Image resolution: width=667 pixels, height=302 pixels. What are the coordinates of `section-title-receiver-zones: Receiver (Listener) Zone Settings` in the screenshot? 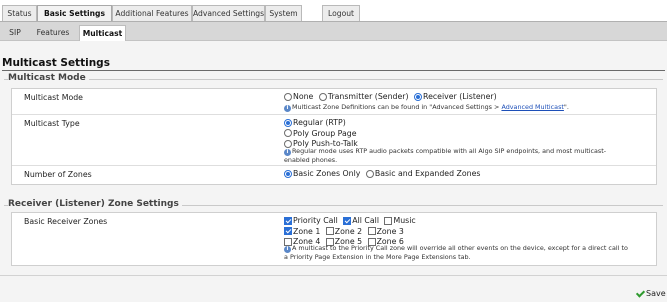 It's located at (95, 204).